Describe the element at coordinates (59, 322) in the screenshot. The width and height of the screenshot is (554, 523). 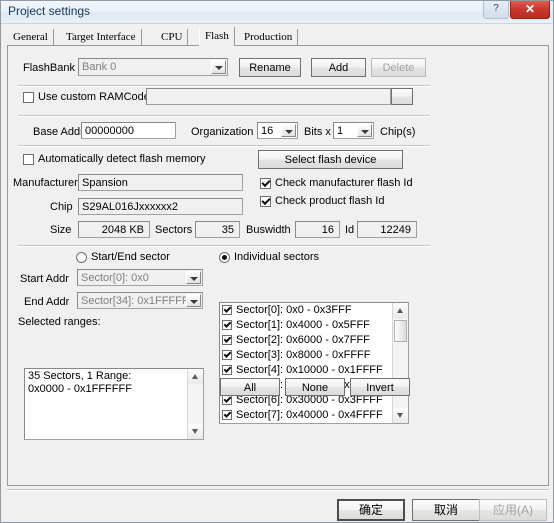
I see `selected-ranges-label: Selected ranges:` at that location.